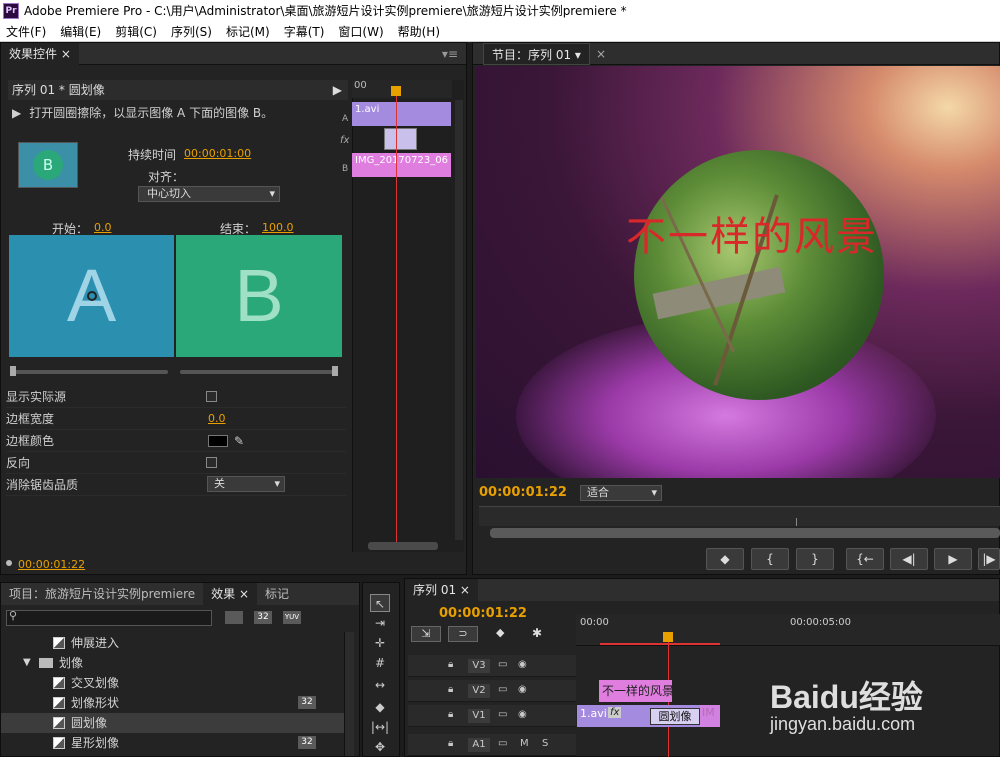 The image size is (1000, 757). What do you see at coordinates (173, 703) in the screenshot?
I see `list-item: 划像形状 32` at bounding box center [173, 703].